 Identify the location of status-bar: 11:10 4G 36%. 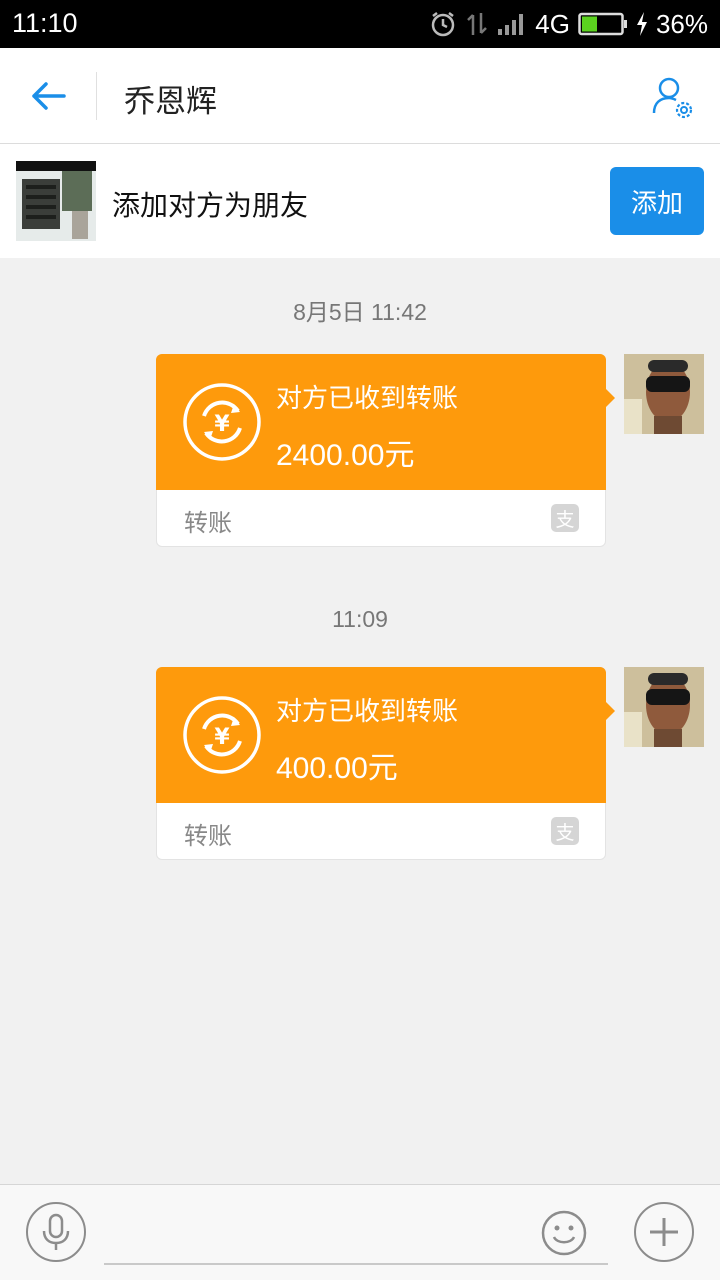
(360, 24).